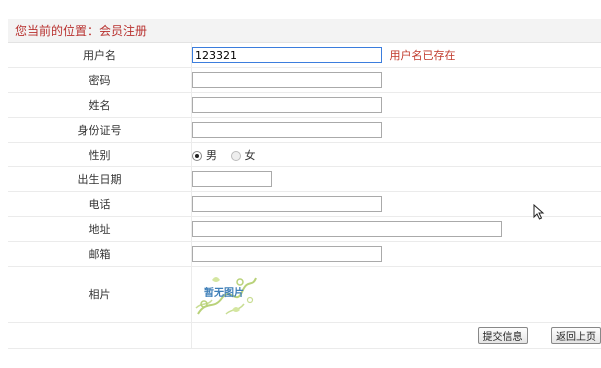 The width and height of the screenshot is (601, 368). I want to click on form-row-phone: 电话, so click(304, 204).